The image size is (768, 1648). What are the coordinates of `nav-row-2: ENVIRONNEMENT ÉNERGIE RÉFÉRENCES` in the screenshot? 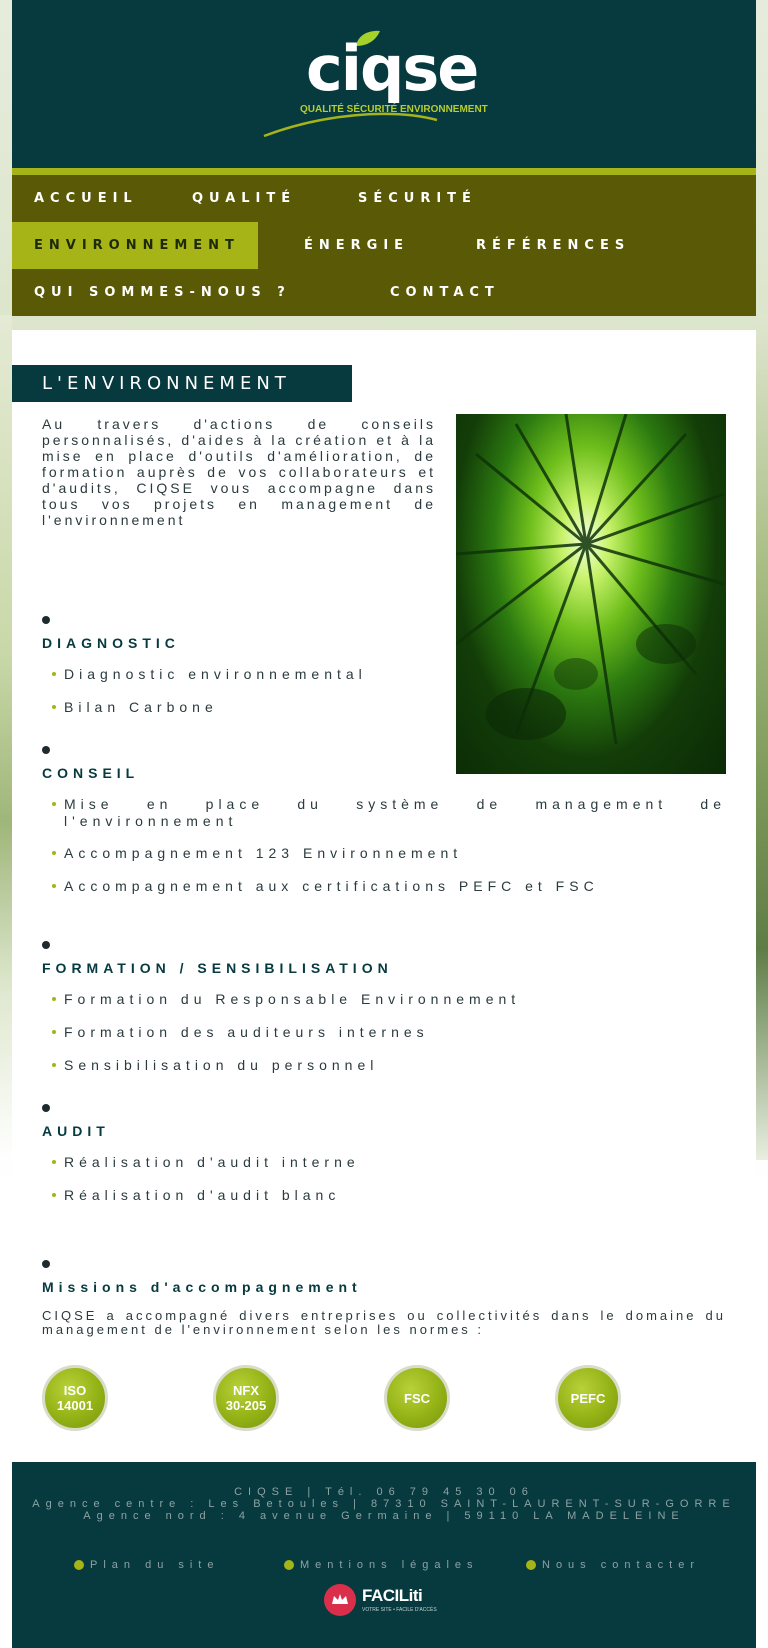 It's located at (384, 245).